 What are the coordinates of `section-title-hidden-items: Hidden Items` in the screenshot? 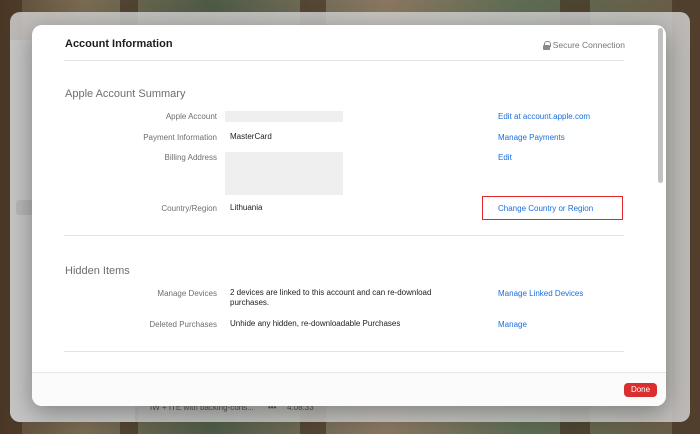 It's located at (97, 271).